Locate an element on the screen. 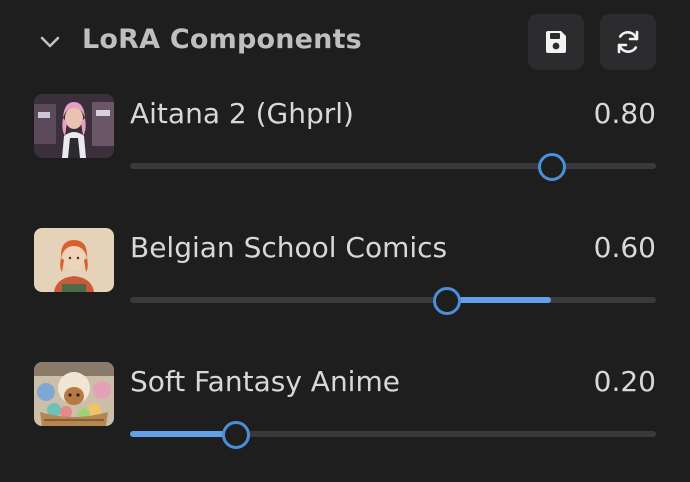 This screenshot has height=482, width=690. refresh-button is located at coordinates (628, 42).